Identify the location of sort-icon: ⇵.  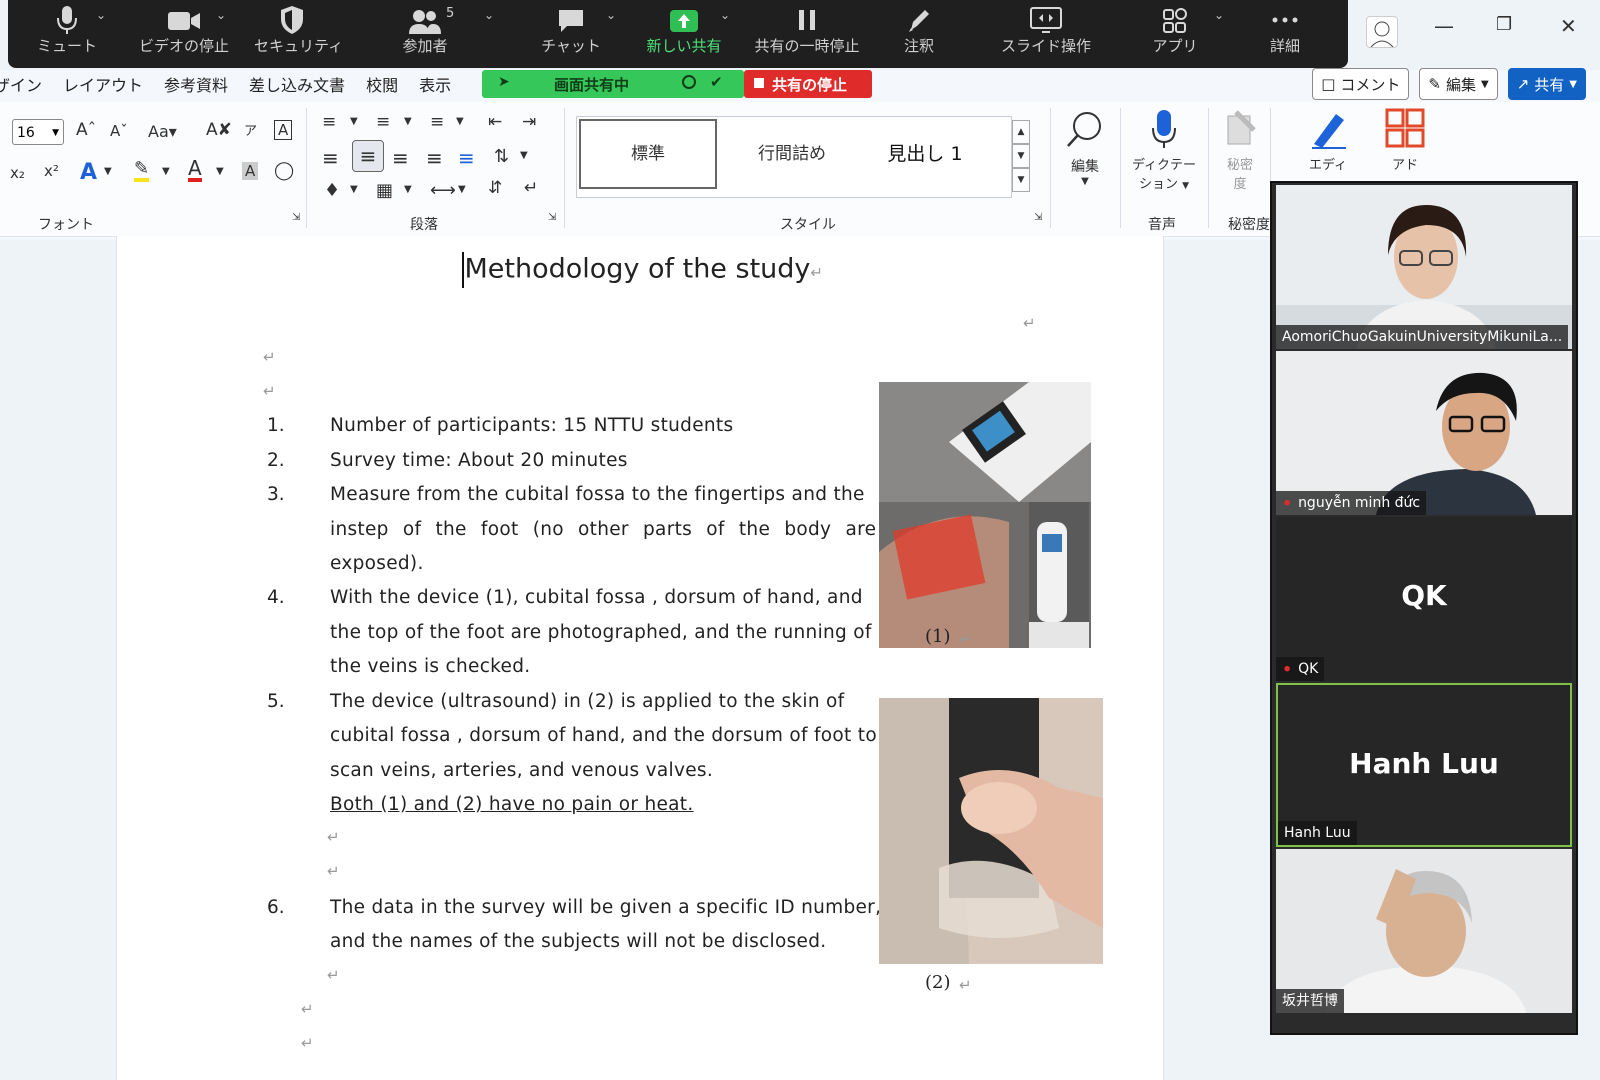
(495, 188).